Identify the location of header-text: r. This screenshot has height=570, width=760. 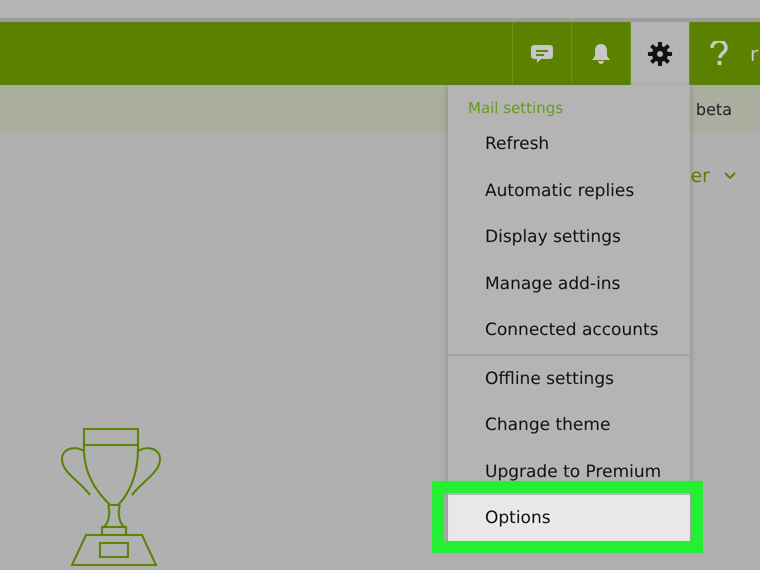
(754, 54).